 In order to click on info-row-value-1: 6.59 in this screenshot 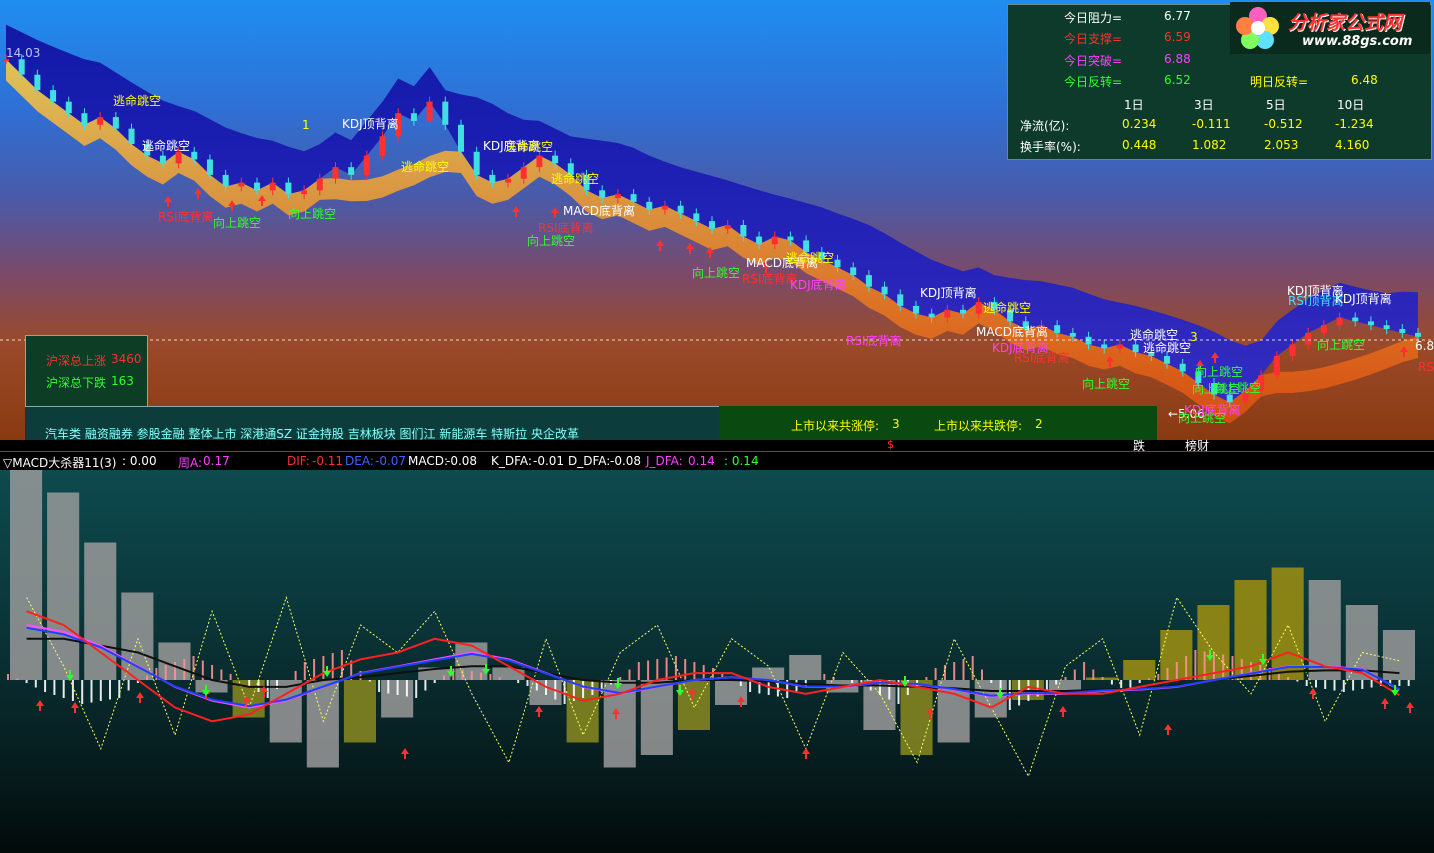, I will do `click(1177, 37)`.